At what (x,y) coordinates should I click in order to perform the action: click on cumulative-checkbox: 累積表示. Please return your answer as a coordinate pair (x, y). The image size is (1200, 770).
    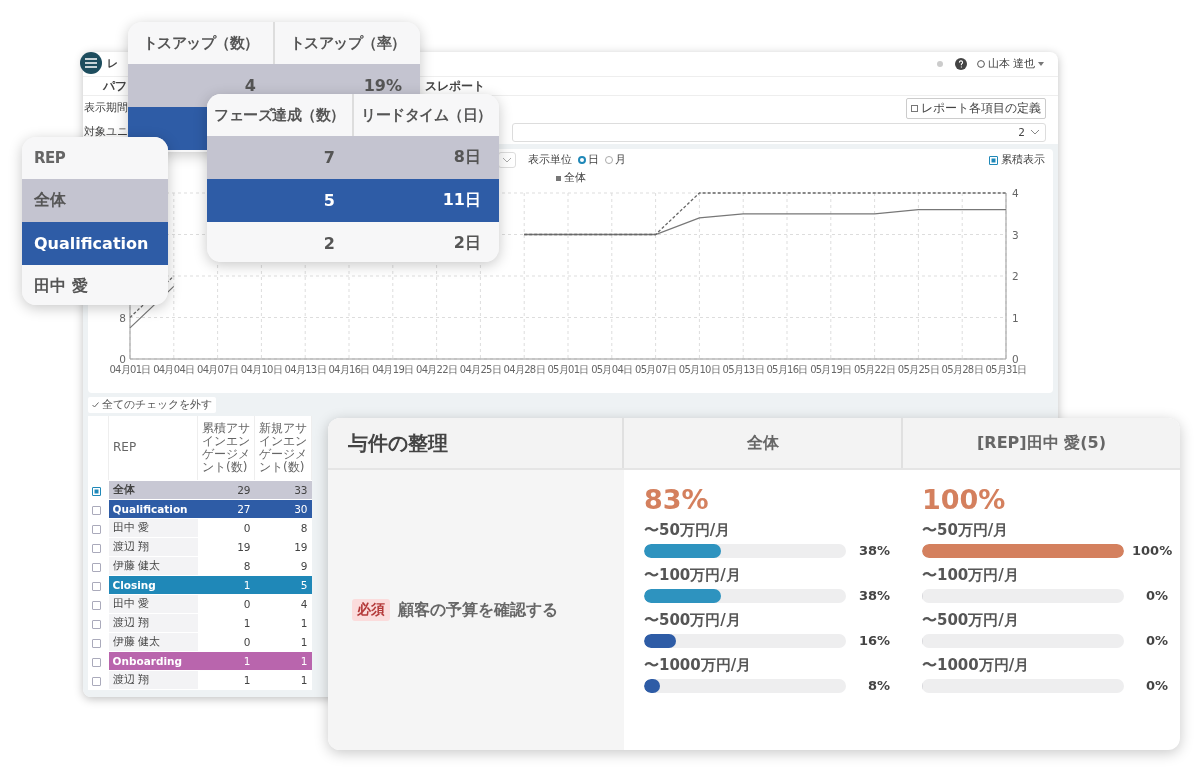
    Looking at the image, I should click on (1017, 160).